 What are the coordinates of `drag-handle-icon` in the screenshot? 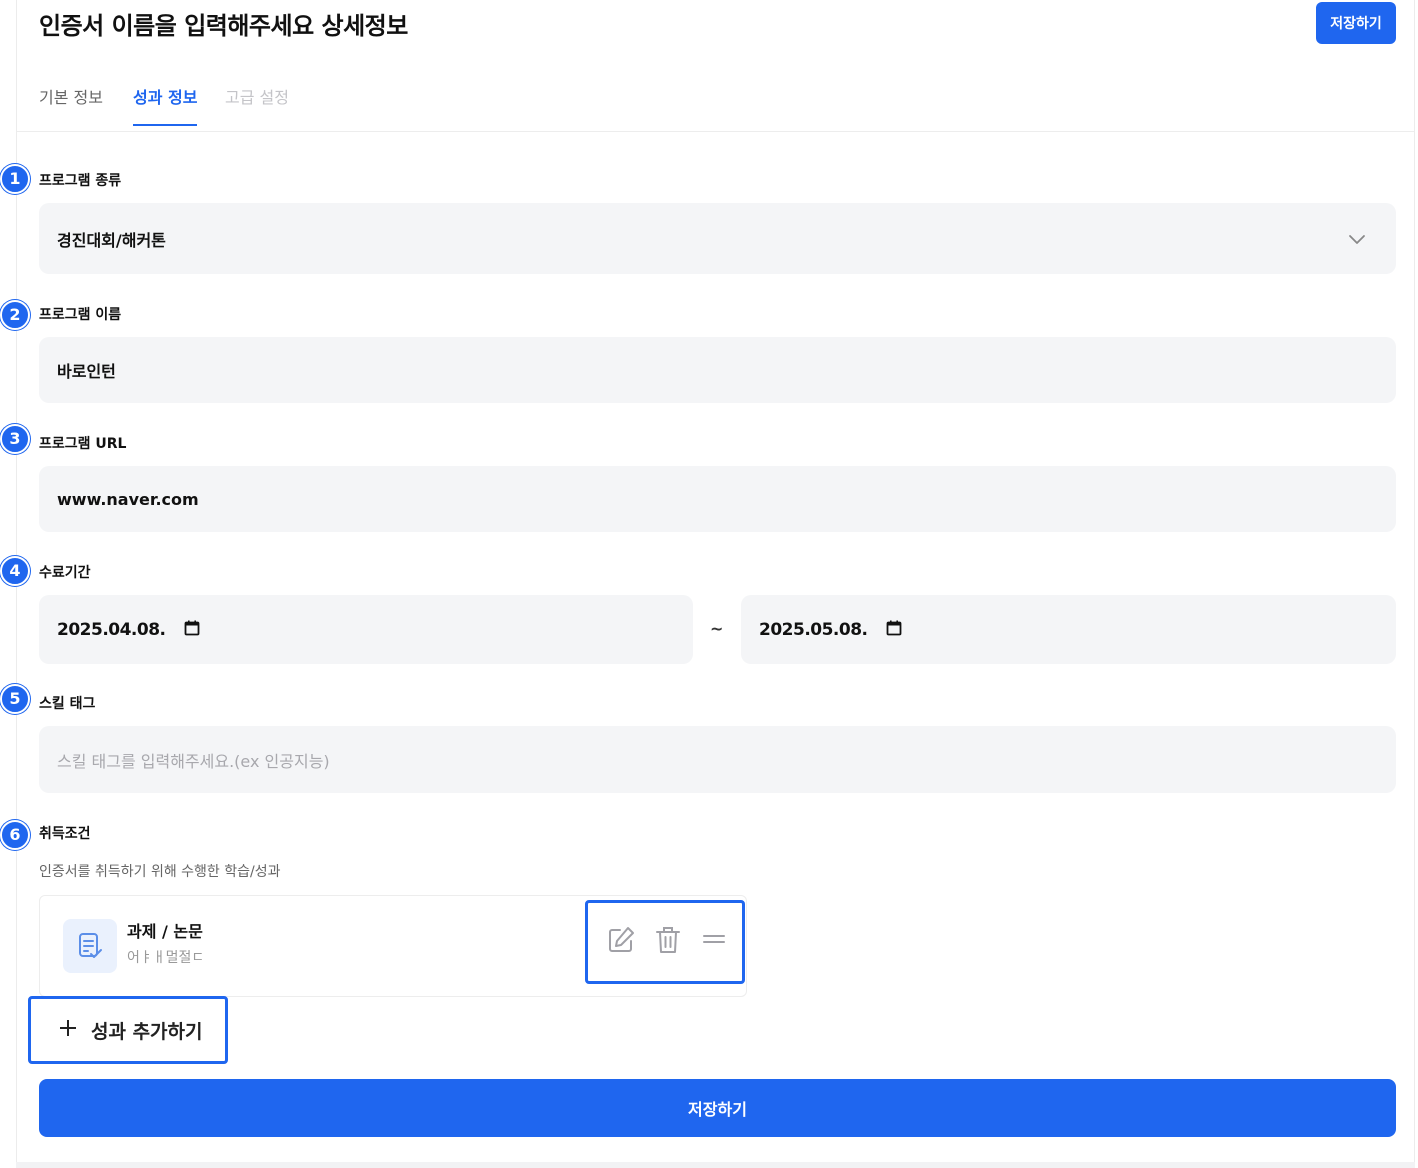 It's located at (714, 940).